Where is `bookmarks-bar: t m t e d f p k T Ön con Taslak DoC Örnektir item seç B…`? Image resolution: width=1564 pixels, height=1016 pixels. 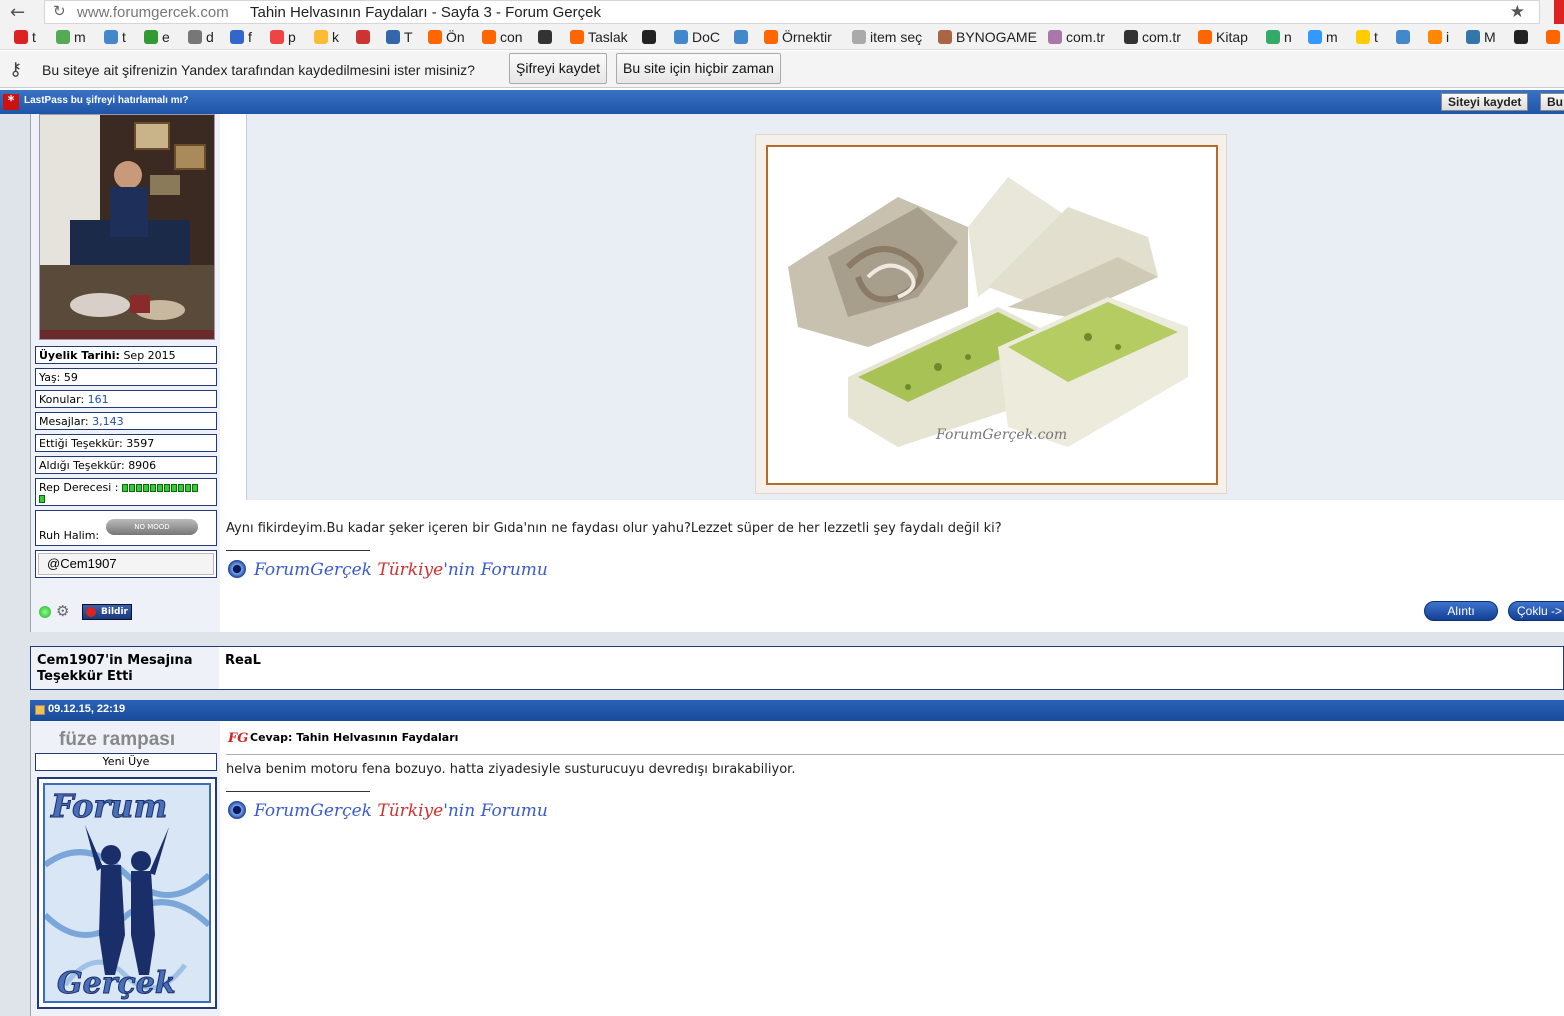 bookmarks-bar: t m t e d f p k T Ön con Taslak DoC Örnektir item seç B… is located at coordinates (782, 38).